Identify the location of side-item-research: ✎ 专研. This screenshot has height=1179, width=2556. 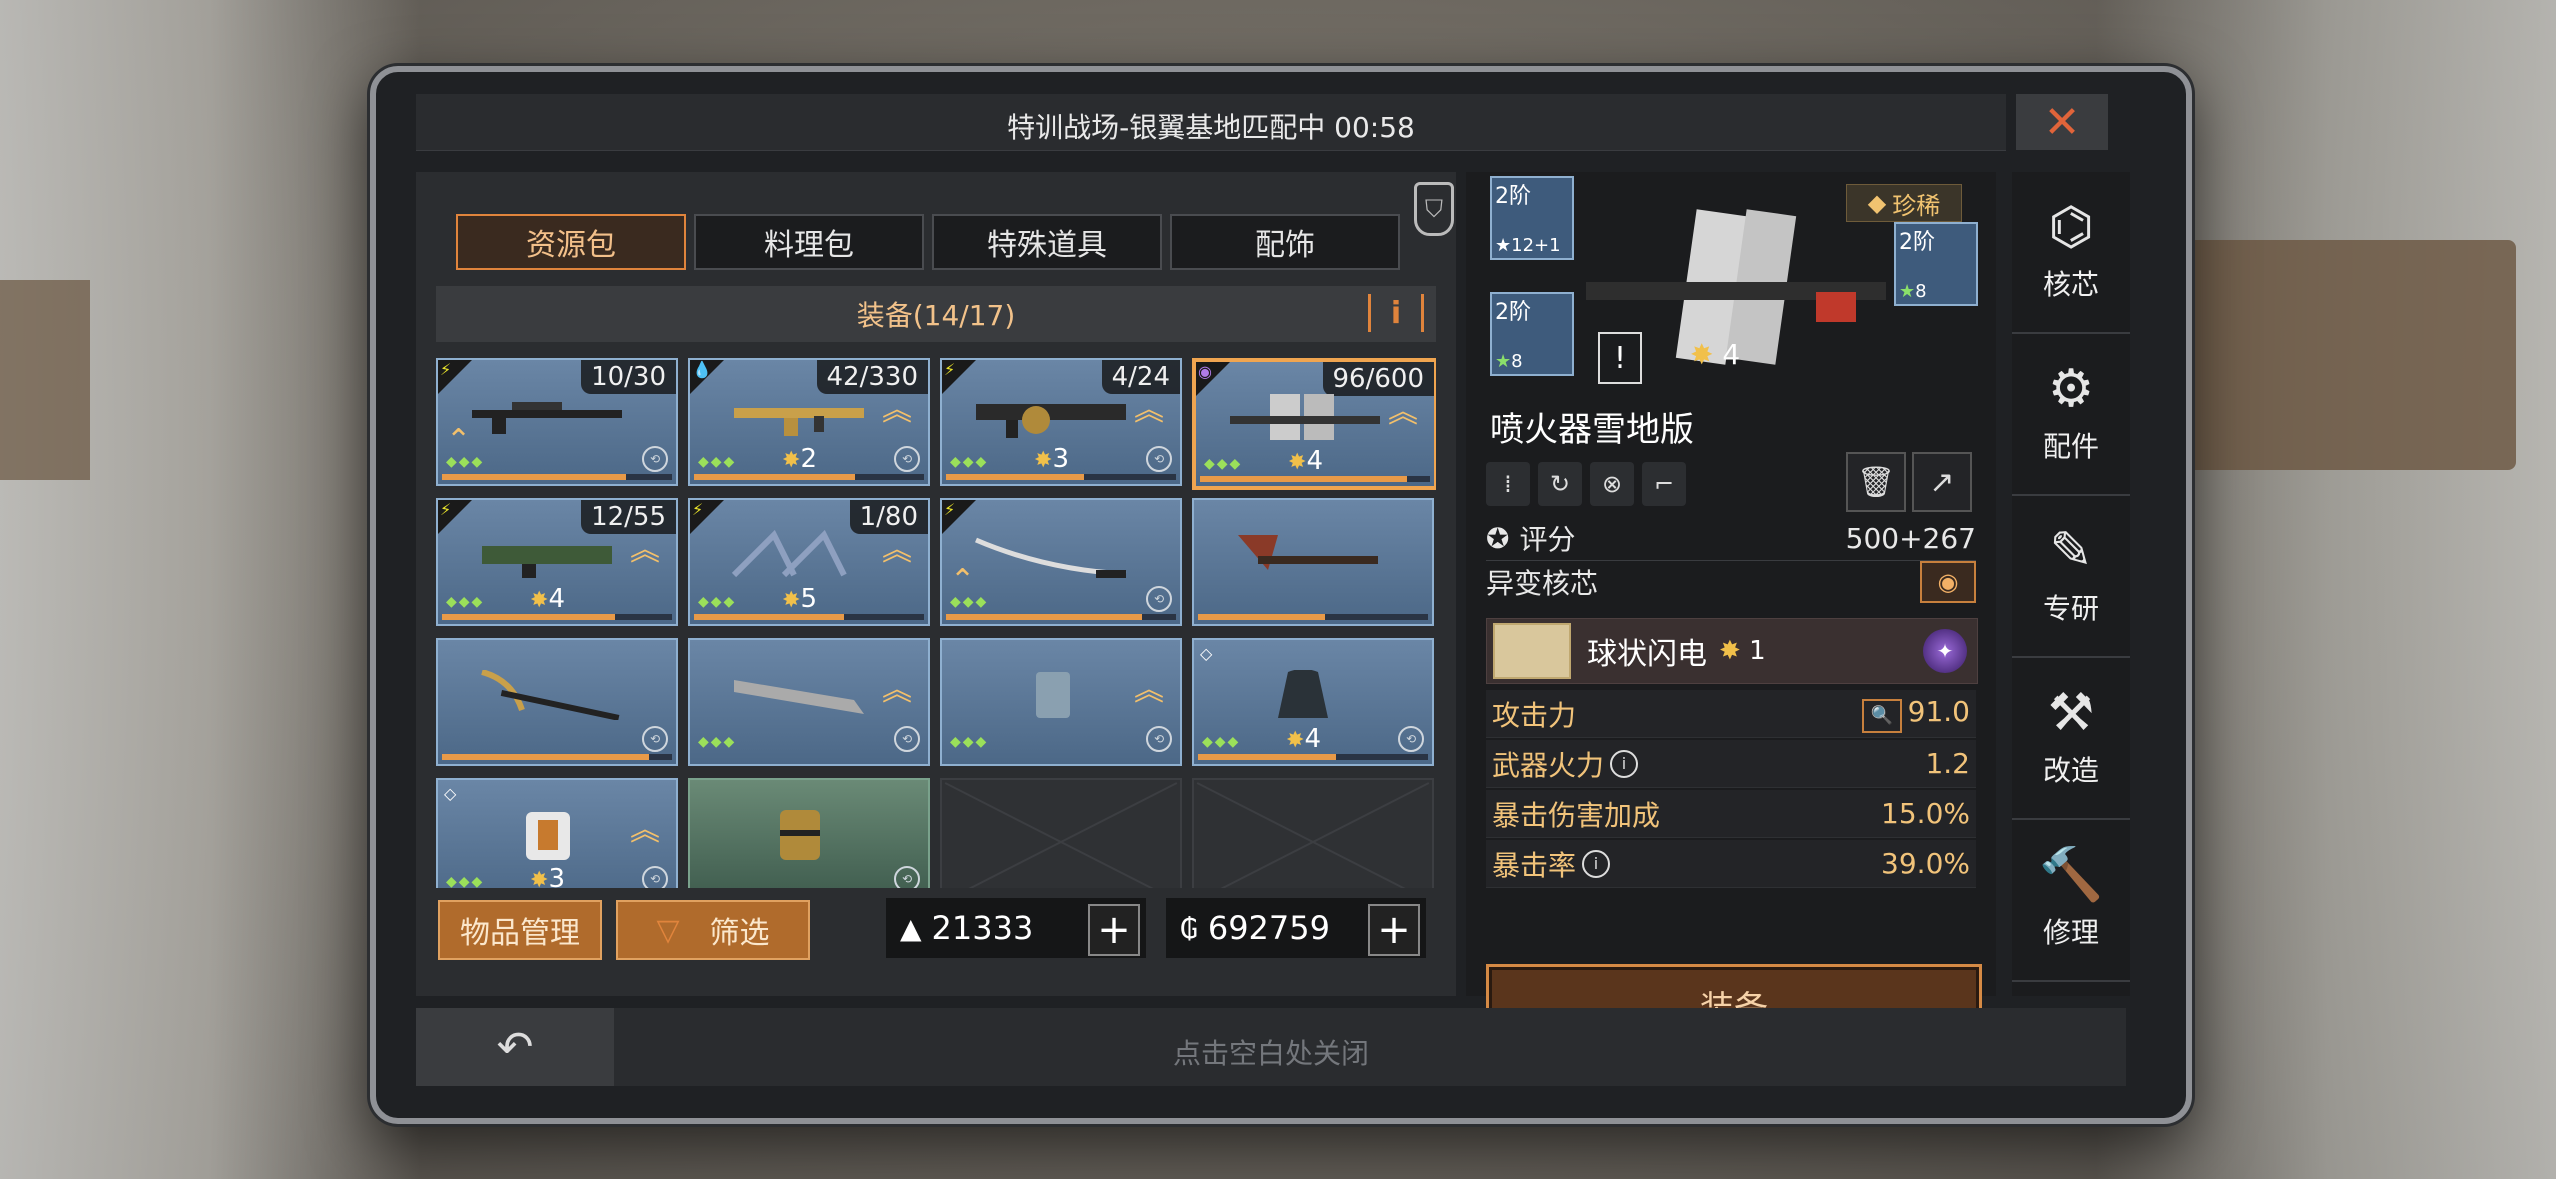
(2071, 577).